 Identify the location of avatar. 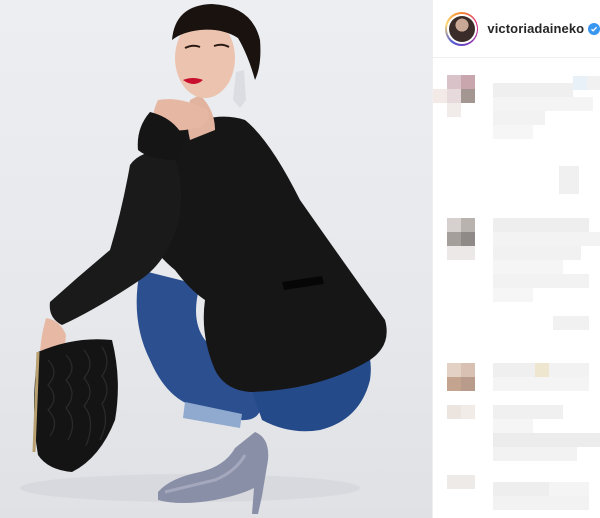
(462, 28).